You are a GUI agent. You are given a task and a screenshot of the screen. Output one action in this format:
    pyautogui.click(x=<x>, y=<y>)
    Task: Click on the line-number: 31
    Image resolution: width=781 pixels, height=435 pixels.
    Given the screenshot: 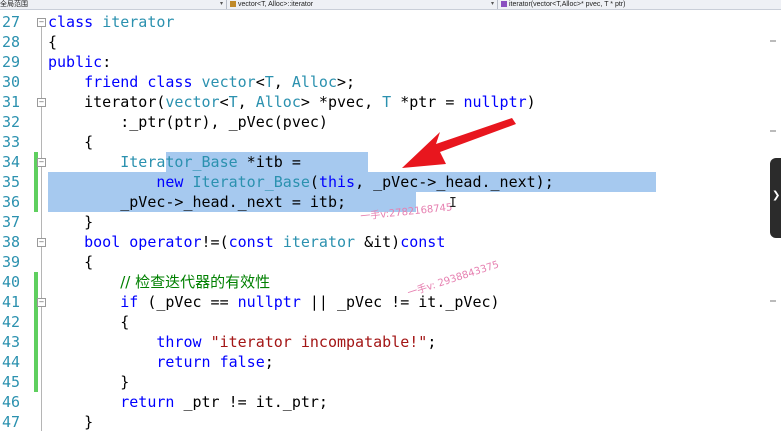 What is the action you would take?
    pyautogui.click(x=11, y=102)
    